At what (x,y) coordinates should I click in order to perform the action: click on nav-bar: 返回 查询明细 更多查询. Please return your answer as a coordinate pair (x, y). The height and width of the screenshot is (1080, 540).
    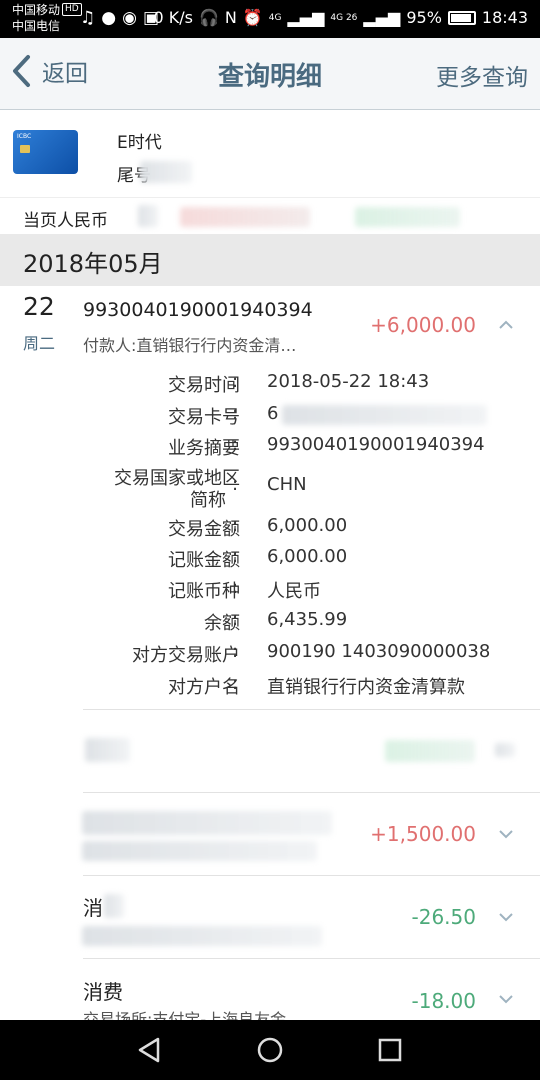
    Looking at the image, I should click on (270, 74).